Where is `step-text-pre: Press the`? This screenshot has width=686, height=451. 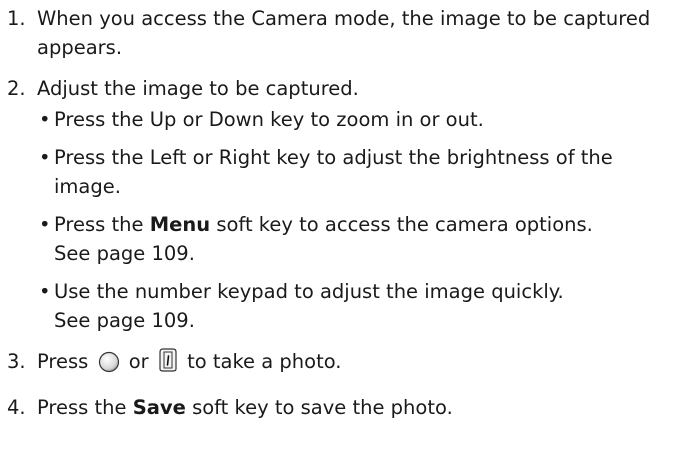 step-text-pre: Press the is located at coordinates (85, 407).